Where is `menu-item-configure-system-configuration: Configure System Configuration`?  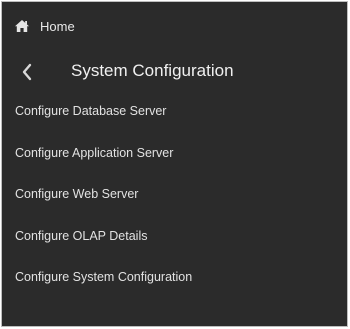
menu-item-configure-system-configuration: Configure System Configuration is located at coordinates (175, 286).